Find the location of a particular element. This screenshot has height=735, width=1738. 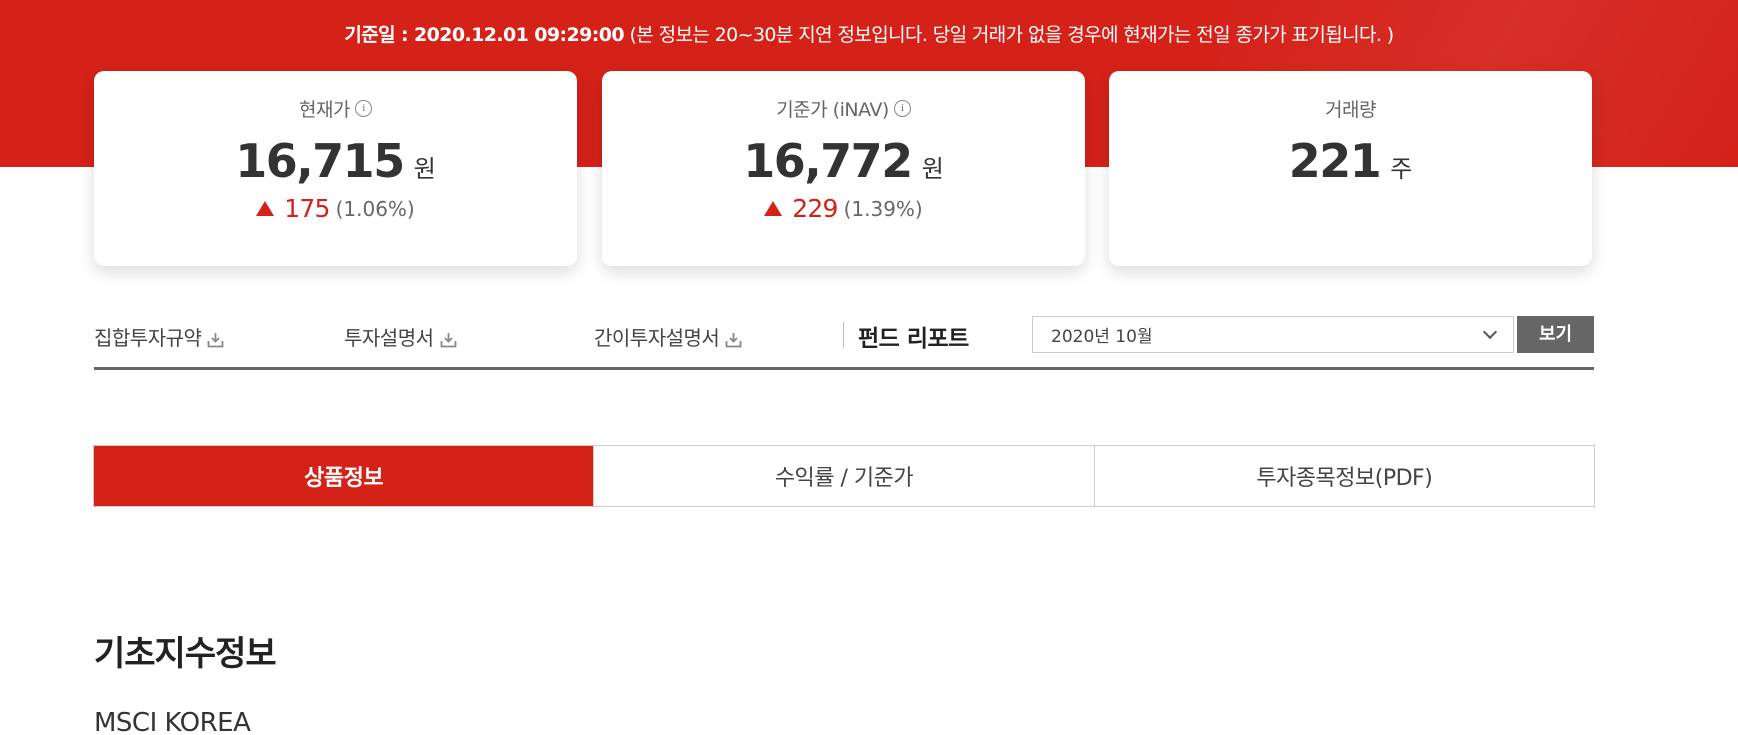

card-label: 기준가 (iNAV) is located at coordinates (832, 110).